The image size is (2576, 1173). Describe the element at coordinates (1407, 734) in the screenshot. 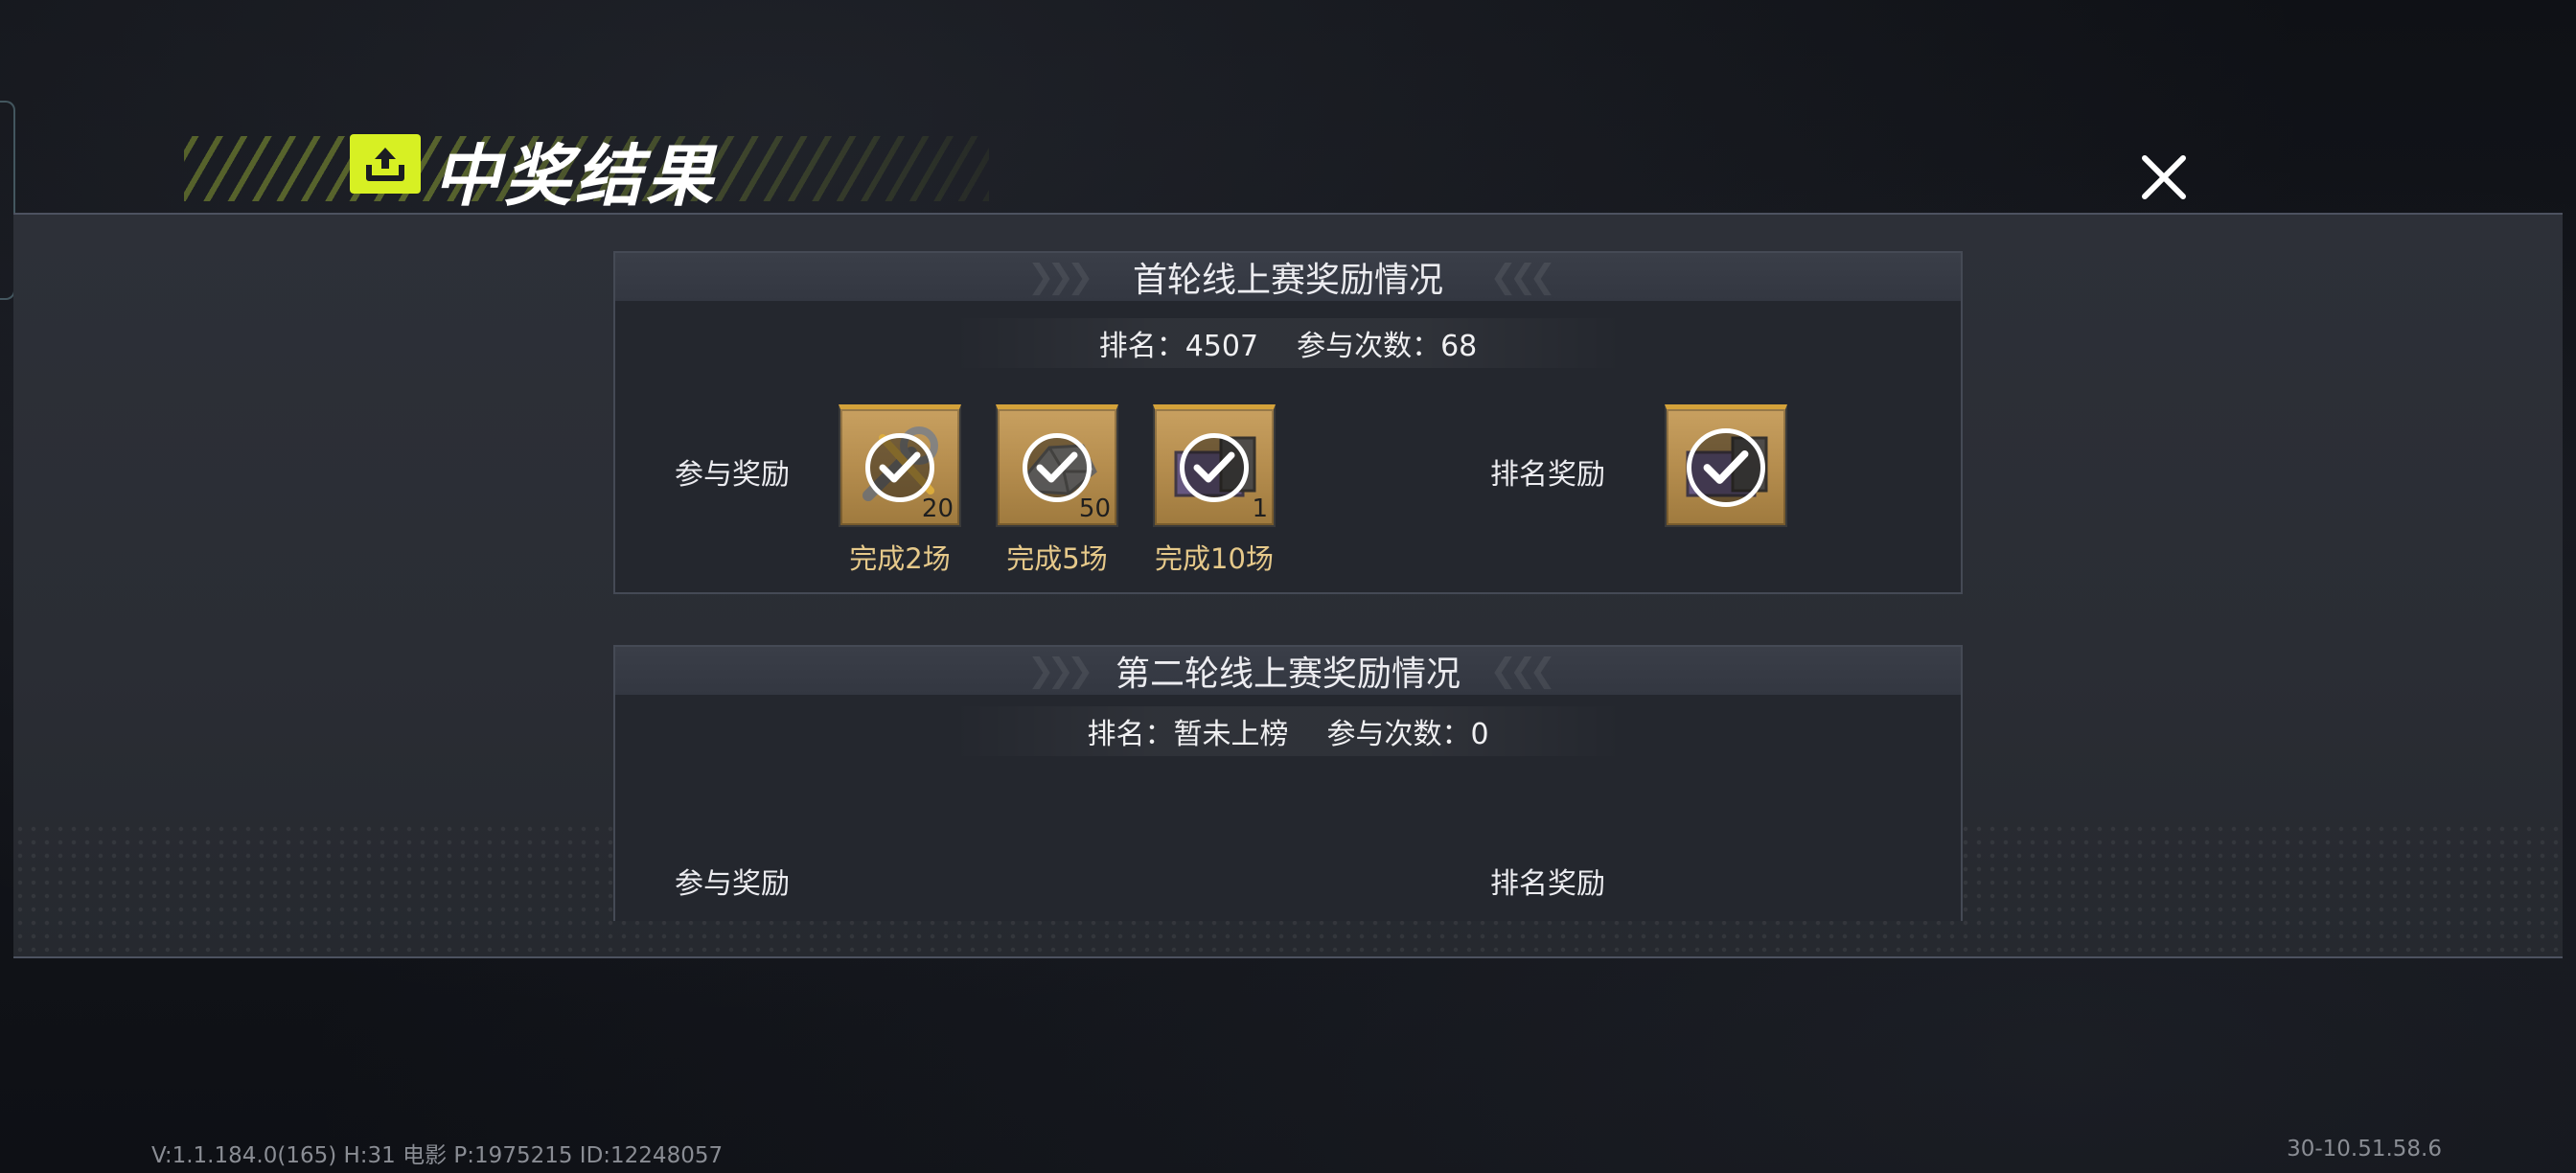

I see `round2-participation-count: 参与次数：0` at that location.